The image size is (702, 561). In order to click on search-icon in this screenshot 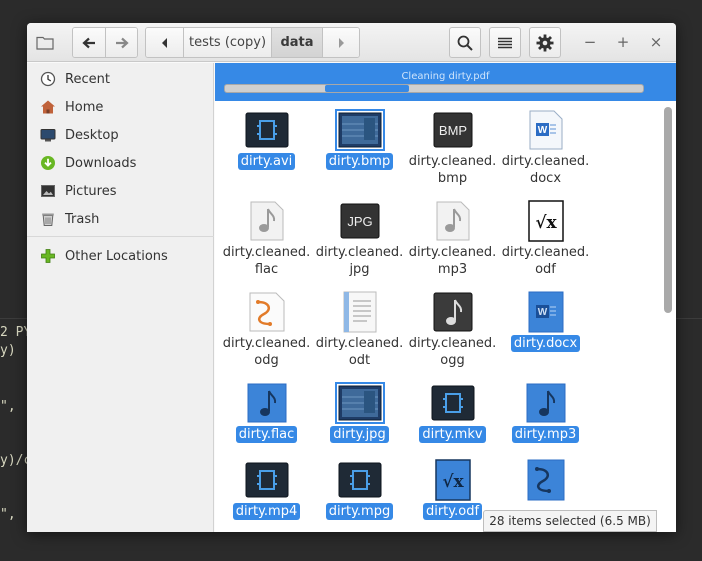, I will do `click(465, 43)`.